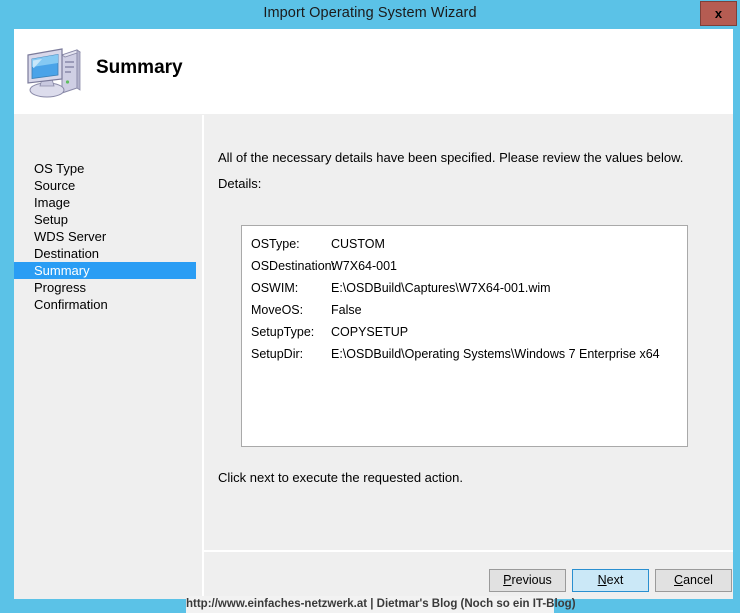 This screenshot has width=740, height=613. I want to click on detail-key: OSWIM:, so click(275, 288).